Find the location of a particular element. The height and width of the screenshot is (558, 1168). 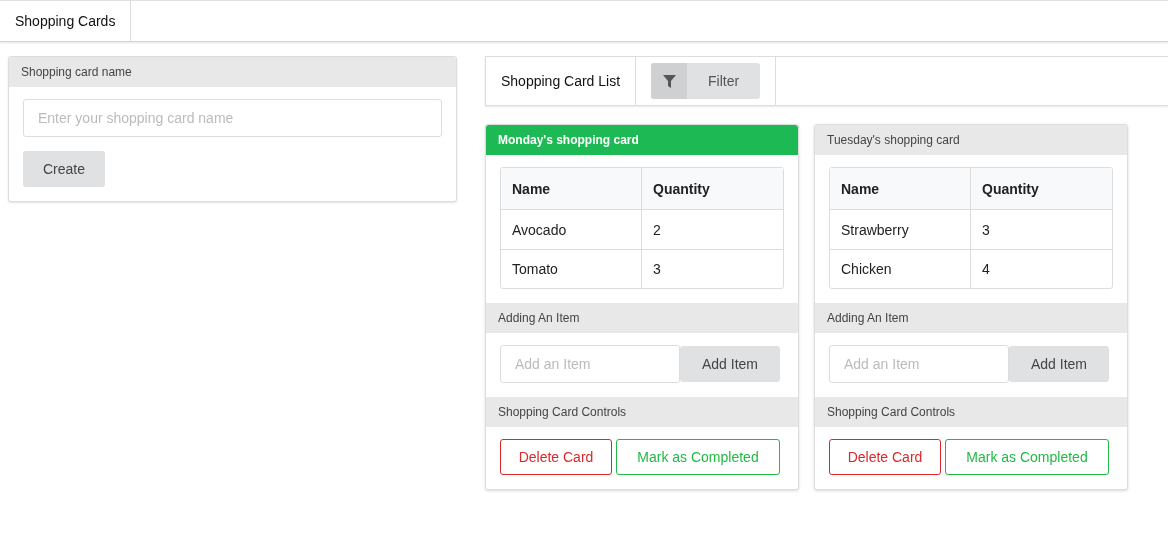

list-title: Shopping Card List is located at coordinates (561, 81).